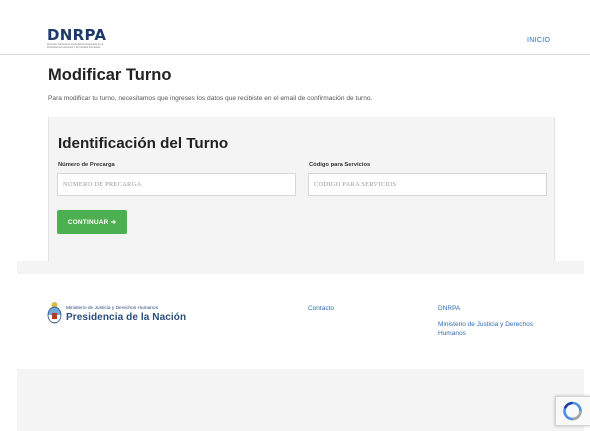 This screenshot has height=431, width=590. I want to click on precarga-label: Número de Precarga, so click(86, 165).